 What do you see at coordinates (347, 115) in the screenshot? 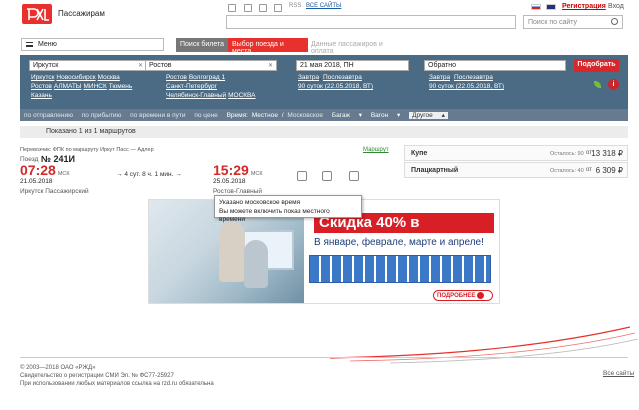
I see `luggage-filter: Багаж ▾` at bounding box center [347, 115].